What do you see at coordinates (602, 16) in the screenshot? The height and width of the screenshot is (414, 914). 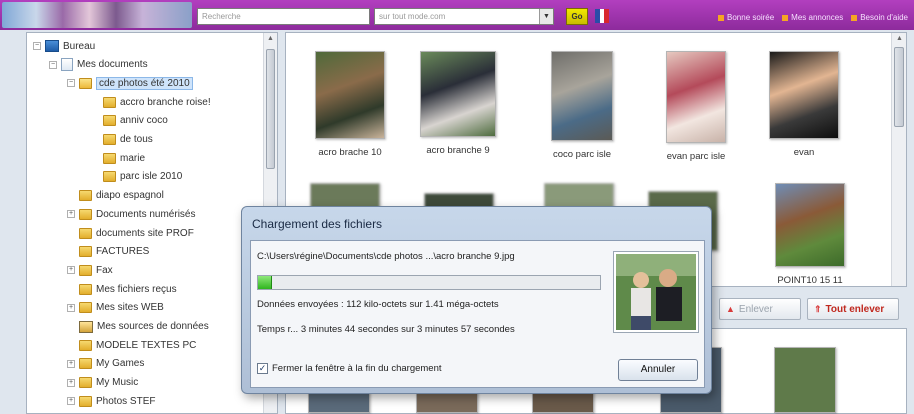 I see `french-flag-icon` at bounding box center [602, 16].